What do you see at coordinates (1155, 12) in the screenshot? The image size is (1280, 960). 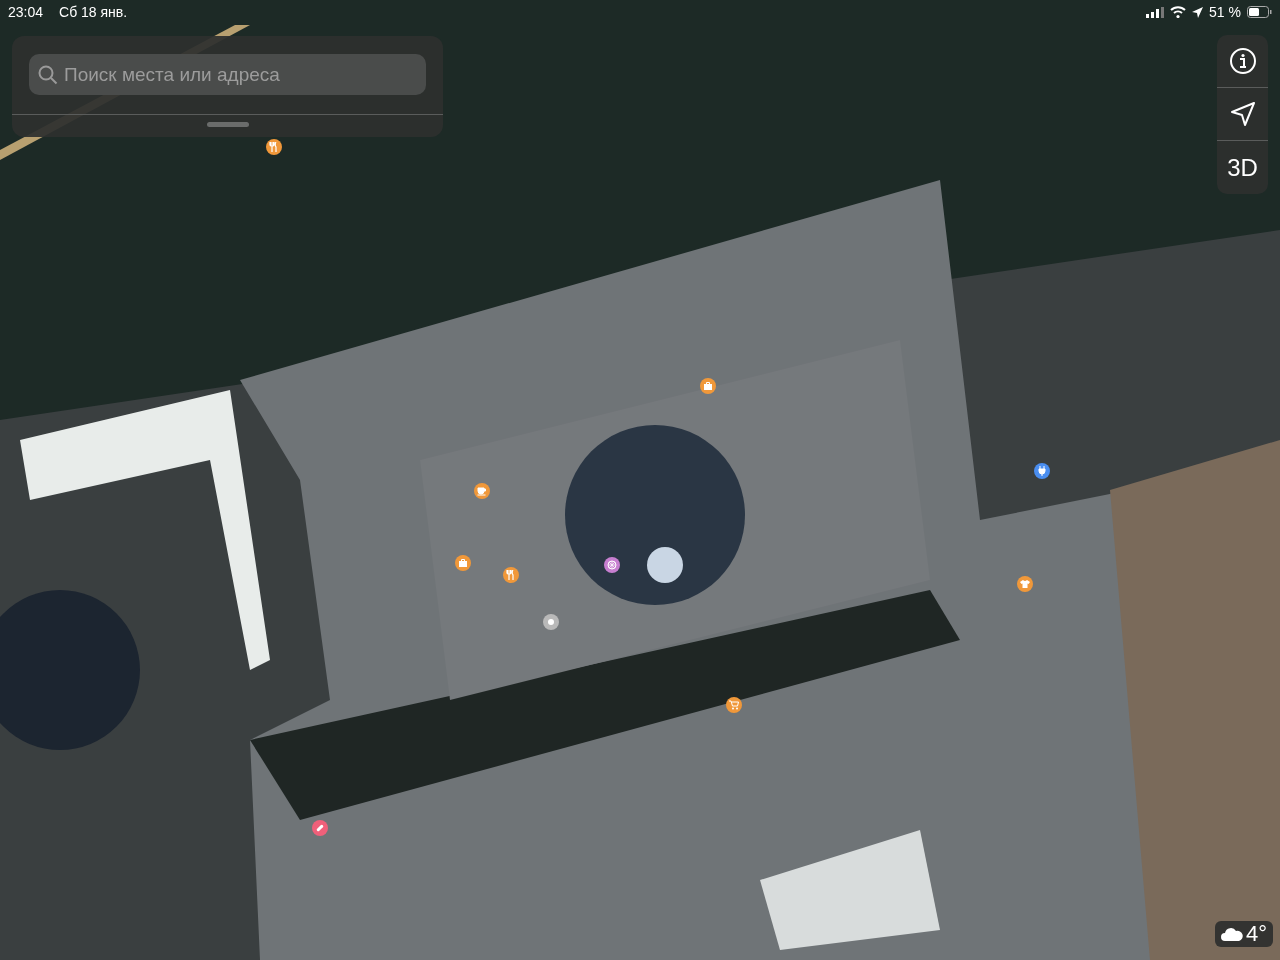 I see `cellular-signal-icon` at bounding box center [1155, 12].